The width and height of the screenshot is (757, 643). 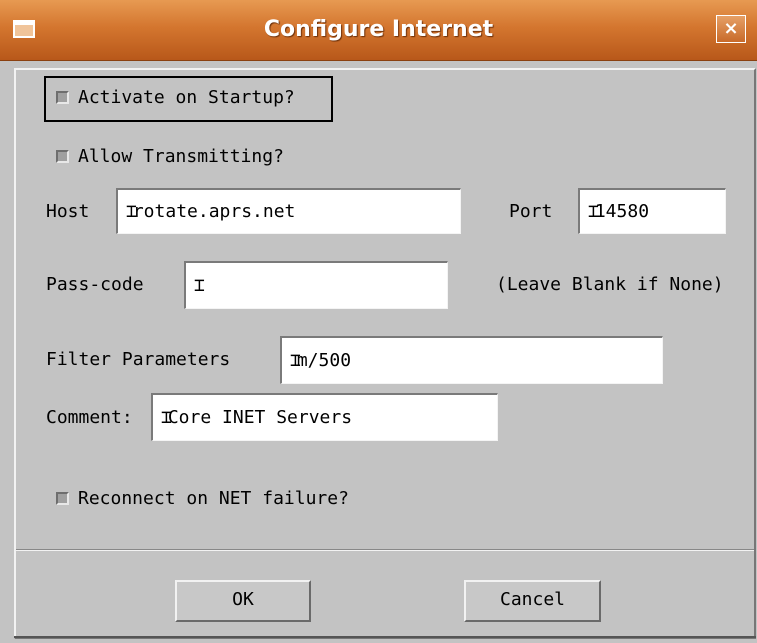 I want to click on passcode-hint: (Leave Blank if None), so click(x=610, y=284).